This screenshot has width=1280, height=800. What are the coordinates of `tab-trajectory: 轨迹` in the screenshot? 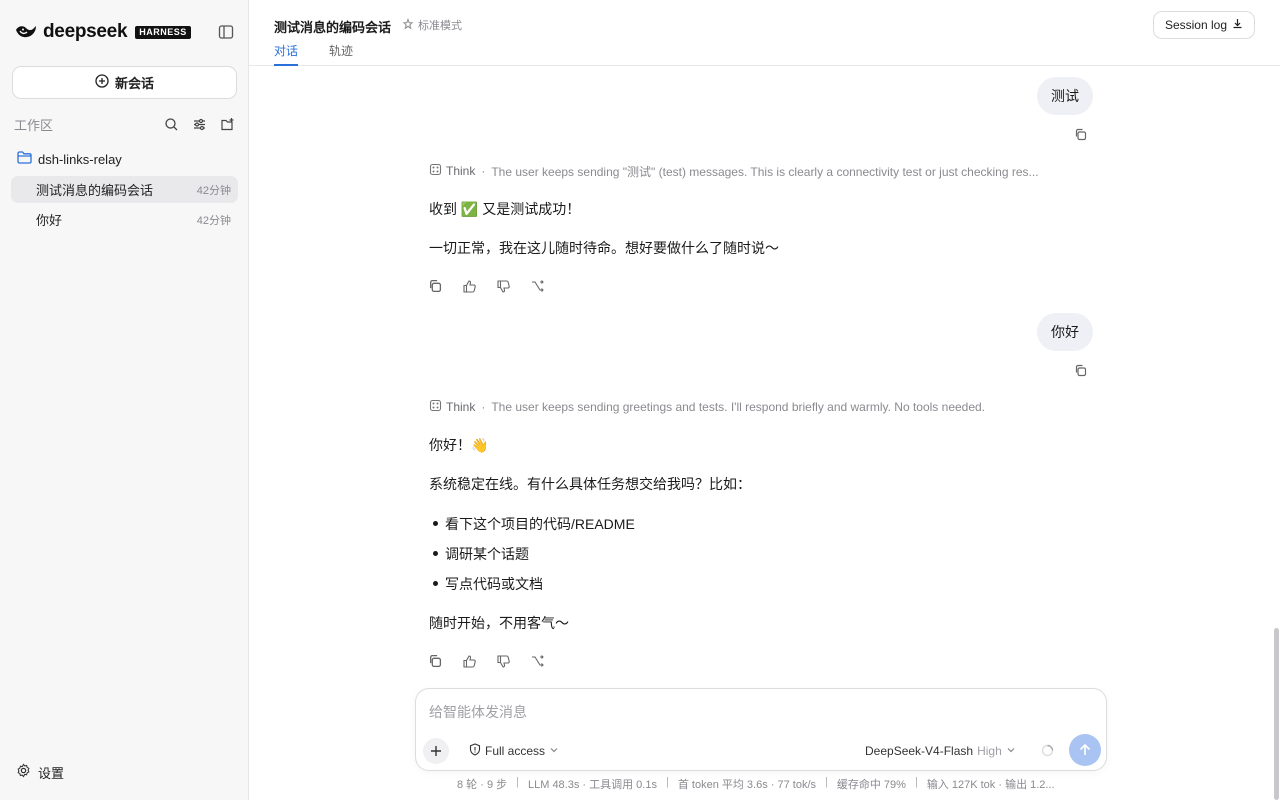 It's located at (341, 54).